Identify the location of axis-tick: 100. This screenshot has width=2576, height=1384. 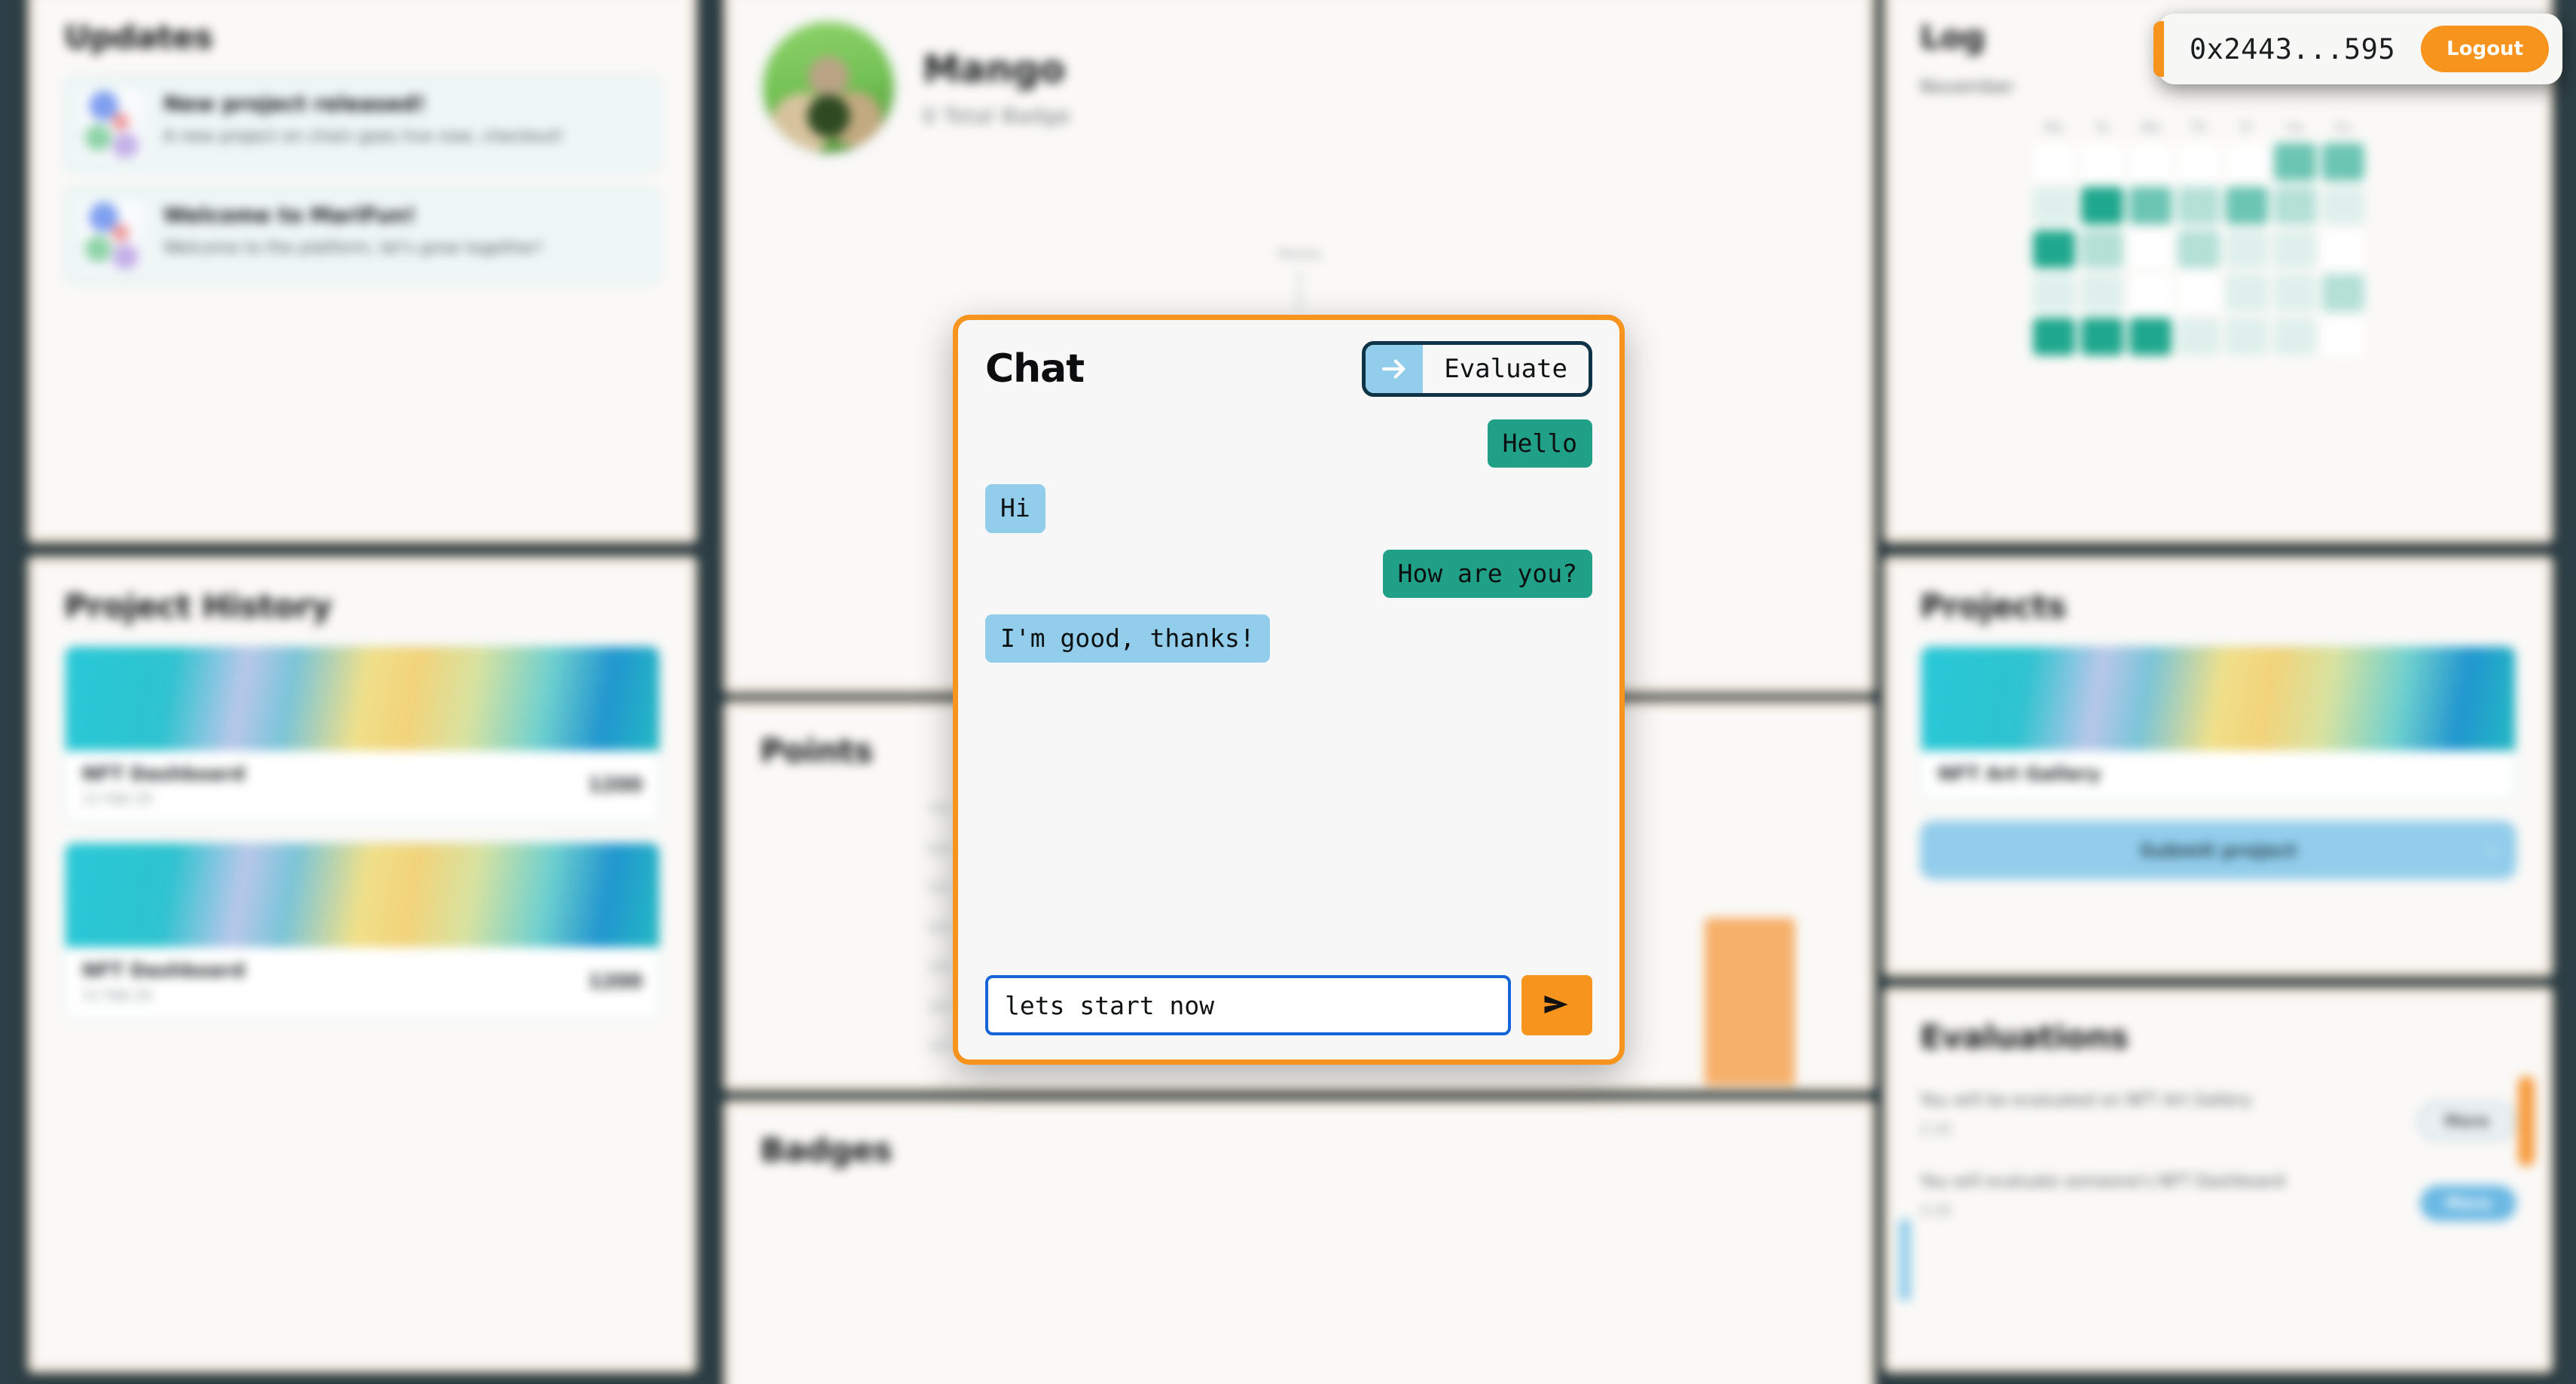
(939, 1047).